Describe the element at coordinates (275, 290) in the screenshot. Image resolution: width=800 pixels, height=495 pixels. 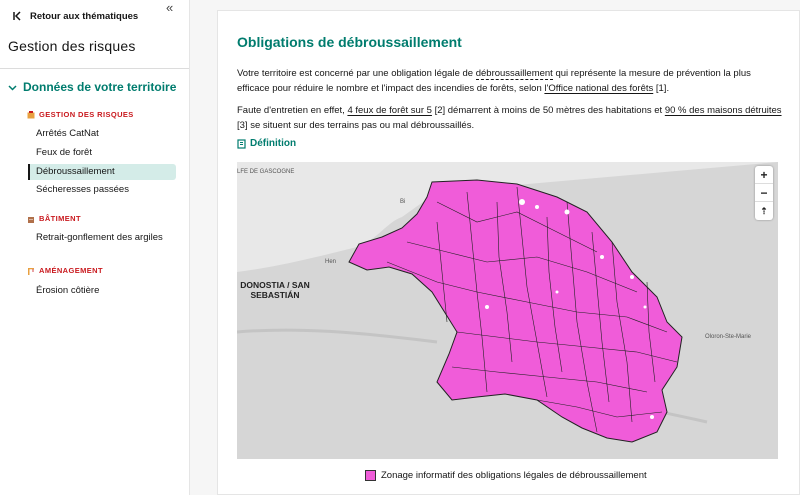
I see `map-label-san-sebastian: DONOSTIA / SAN SEBASTIÁN` at that location.